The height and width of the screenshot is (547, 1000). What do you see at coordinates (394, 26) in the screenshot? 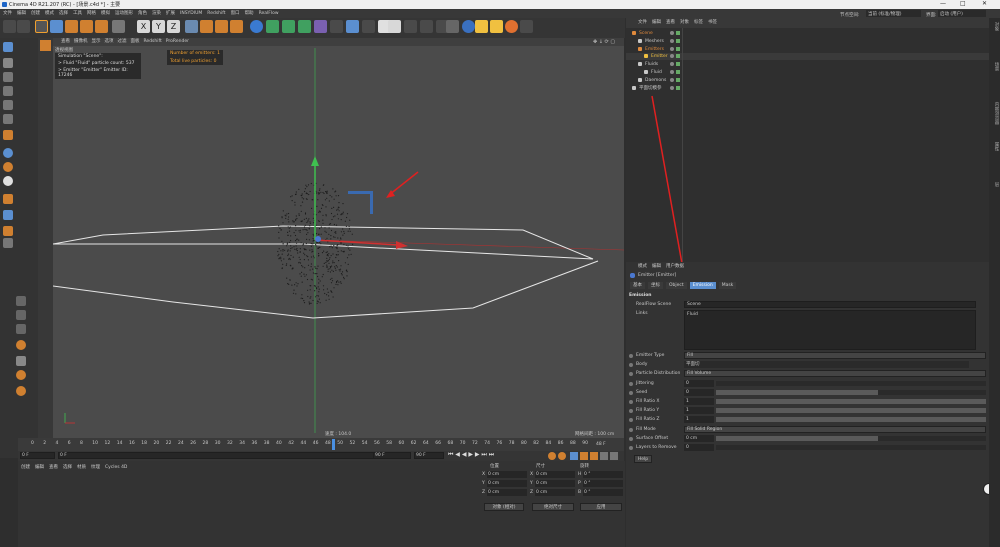
I see `picture-viewer-icon` at bounding box center [394, 26].